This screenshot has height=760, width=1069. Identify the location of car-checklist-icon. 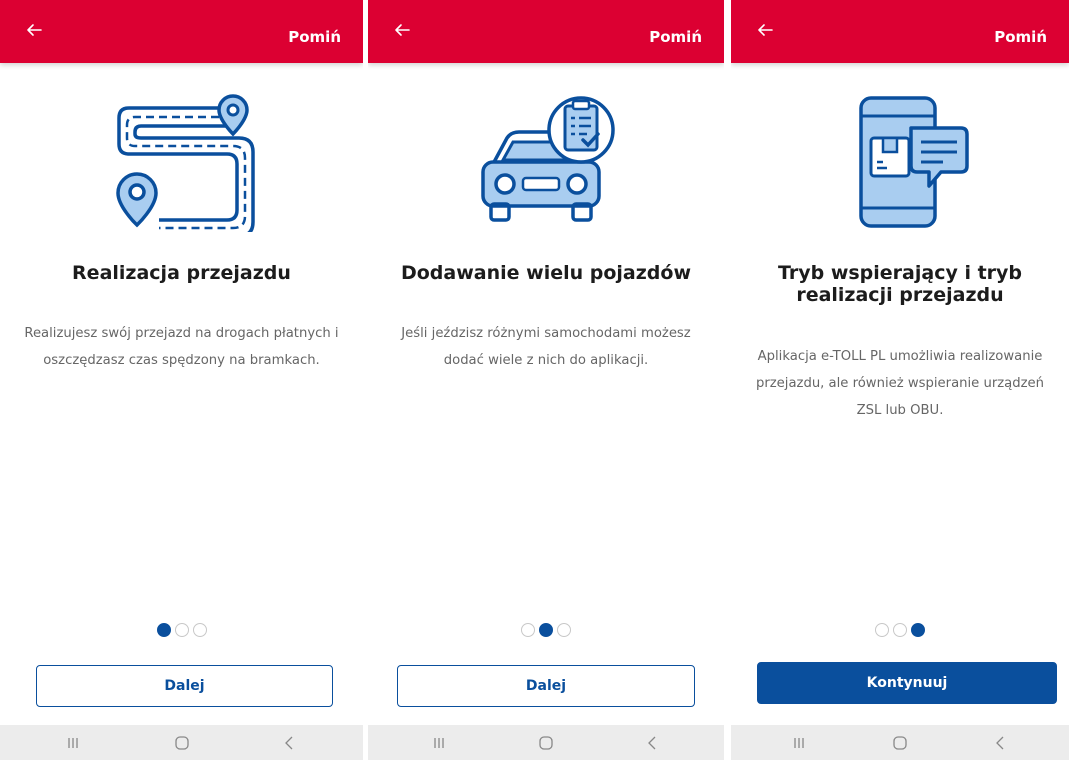
(548, 159).